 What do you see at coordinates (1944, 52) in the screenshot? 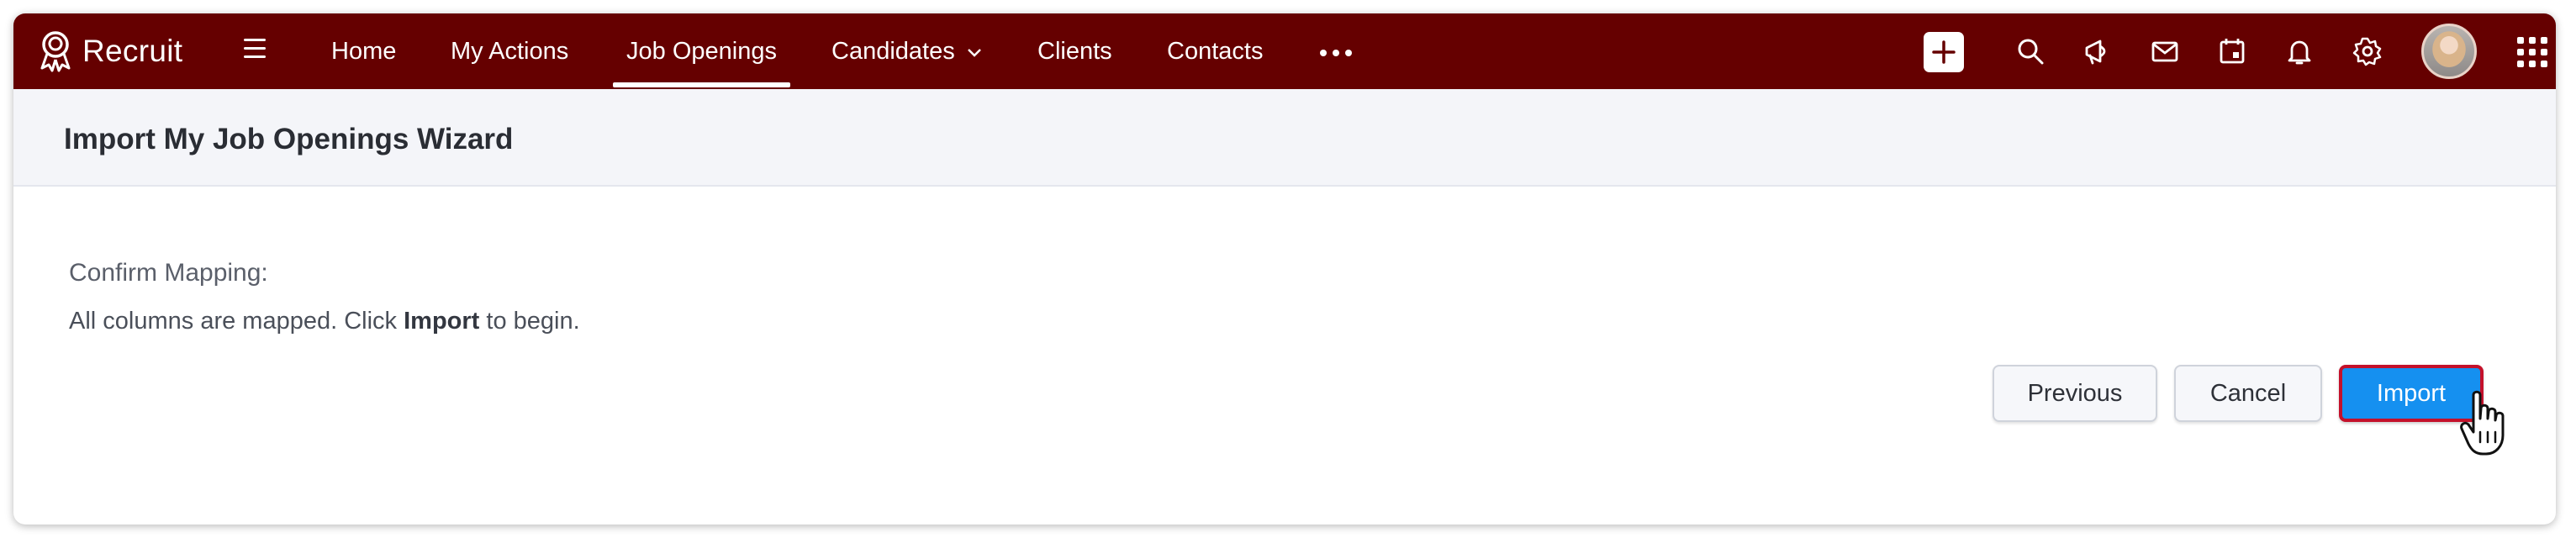
I see `plus-icon` at bounding box center [1944, 52].